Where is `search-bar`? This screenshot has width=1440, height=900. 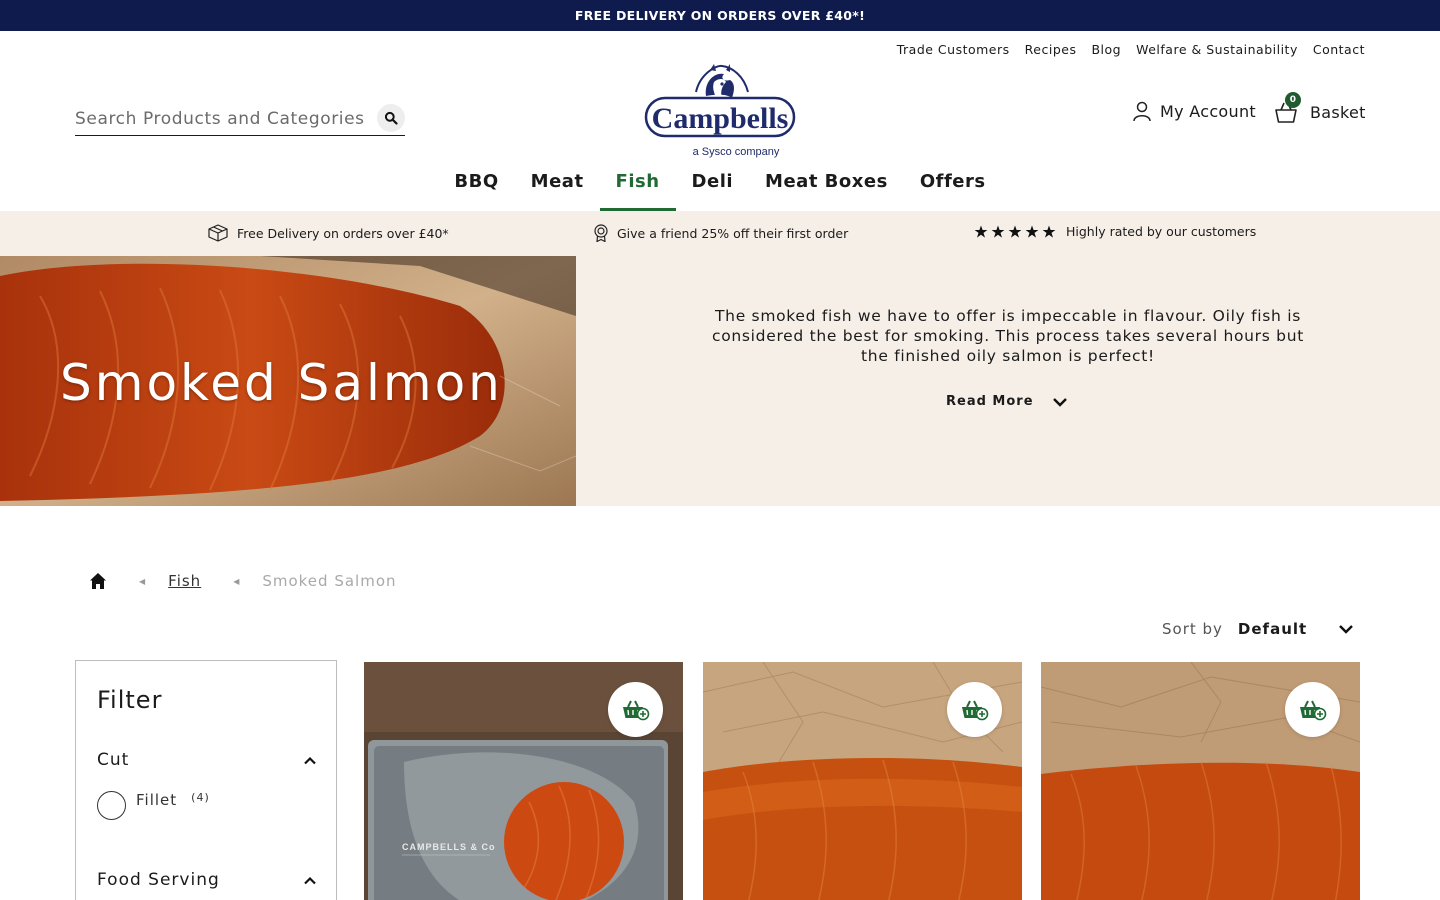
search-bar is located at coordinates (240, 119).